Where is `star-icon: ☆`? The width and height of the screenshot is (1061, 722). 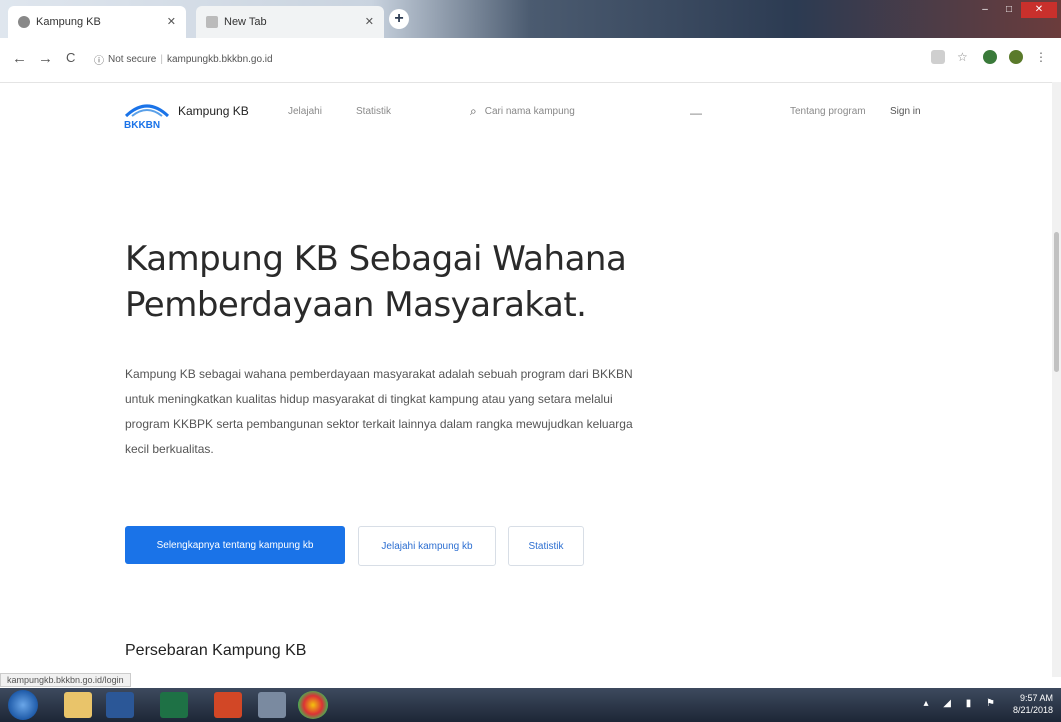
star-icon: ☆ is located at coordinates (964, 57).